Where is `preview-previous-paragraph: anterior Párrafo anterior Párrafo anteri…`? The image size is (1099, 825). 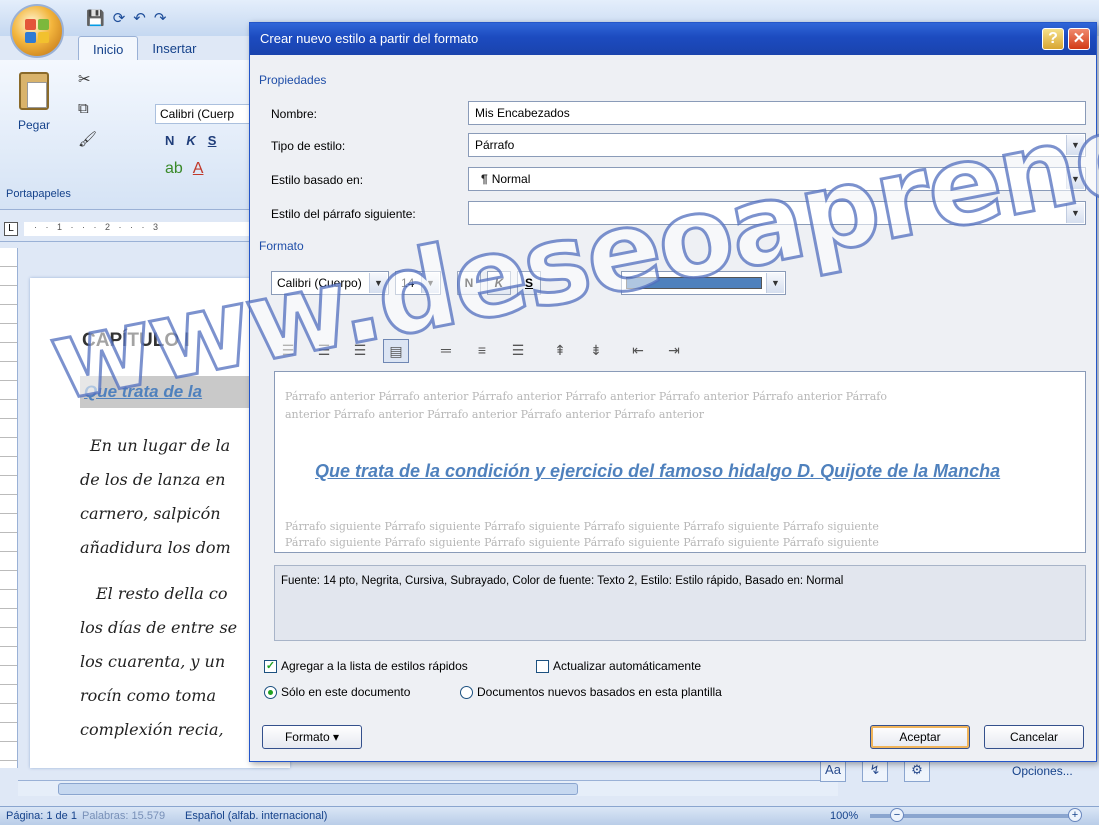 preview-previous-paragraph: anterior Párrafo anterior Párrafo anteri… is located at coordinates (495, 414).